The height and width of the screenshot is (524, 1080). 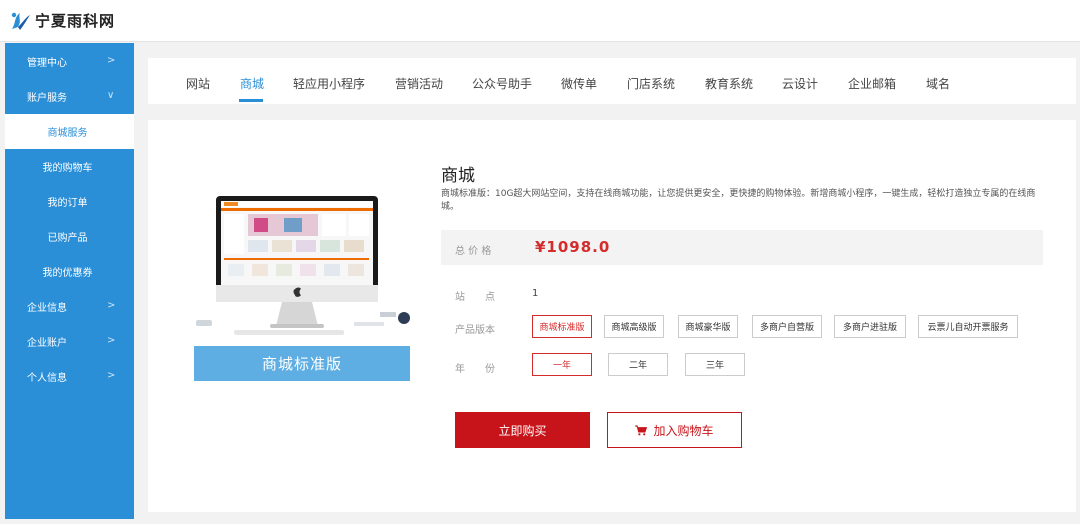 What do you see at coordinates (302, 363) in the screenshot?
I see `product-image-caption: 商城标准版` at bounding box center [302, 363].